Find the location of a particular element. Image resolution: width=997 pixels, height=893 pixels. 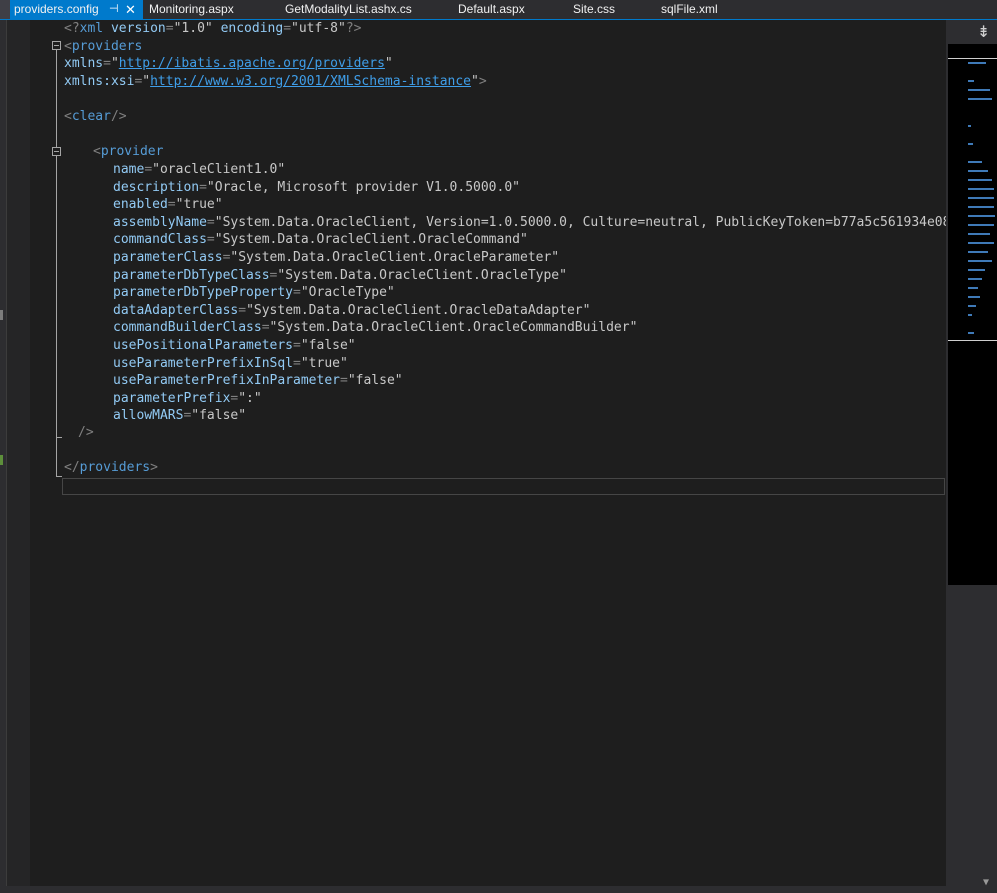

xml-decl-name: xml is located at coordinates (91, 28).